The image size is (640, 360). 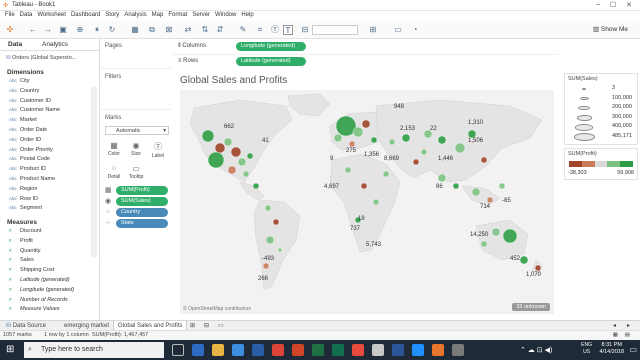 What do you see at coordinates (112, 30) in the screenshot?
I see `refresh-icon: ↻` at bounding box center [112, 30].